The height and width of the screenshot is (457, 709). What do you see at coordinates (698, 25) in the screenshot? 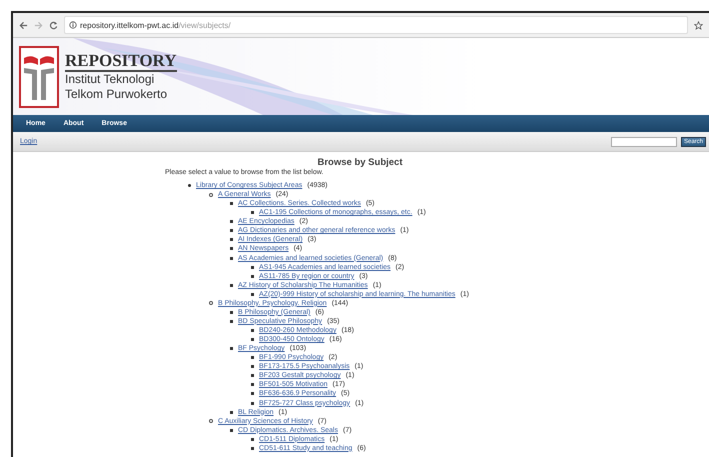
I see `bookmark-star-icon` at bounding box center [698, 25].